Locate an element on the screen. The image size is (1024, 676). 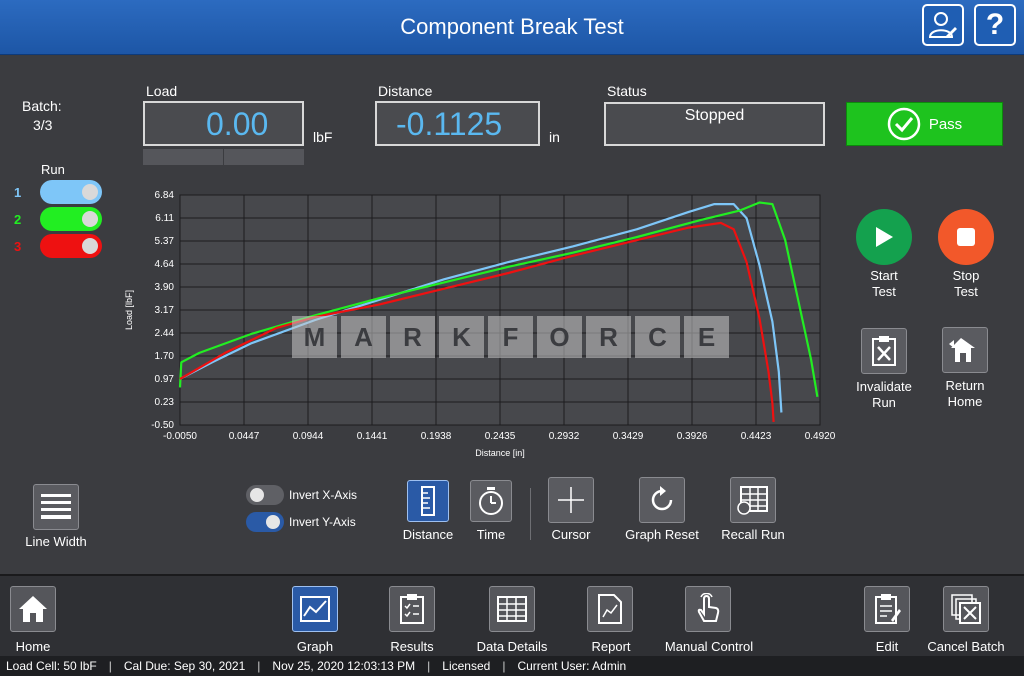
recall-run-button is located at coordinates (753, 500).